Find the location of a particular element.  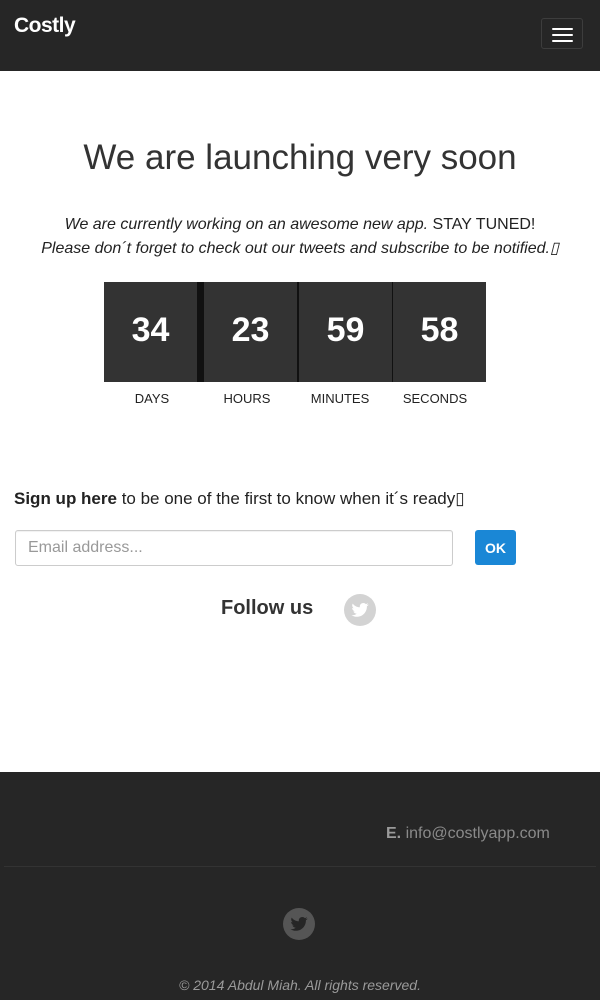

navbar: Costly is located at coordinates (300, 35).